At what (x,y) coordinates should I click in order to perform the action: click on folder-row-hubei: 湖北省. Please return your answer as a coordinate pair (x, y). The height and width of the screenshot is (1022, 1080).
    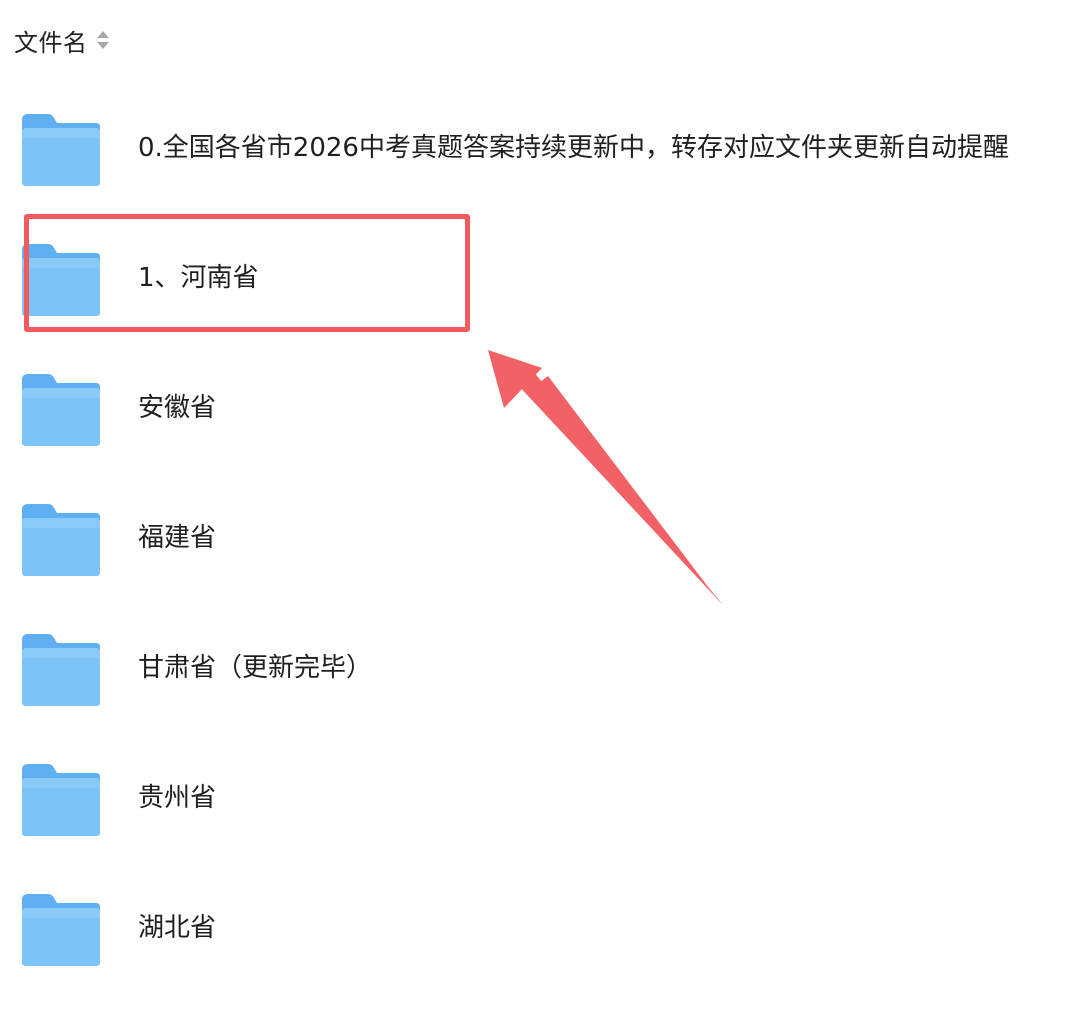
    Looking at the image, I should click on (540, 957).